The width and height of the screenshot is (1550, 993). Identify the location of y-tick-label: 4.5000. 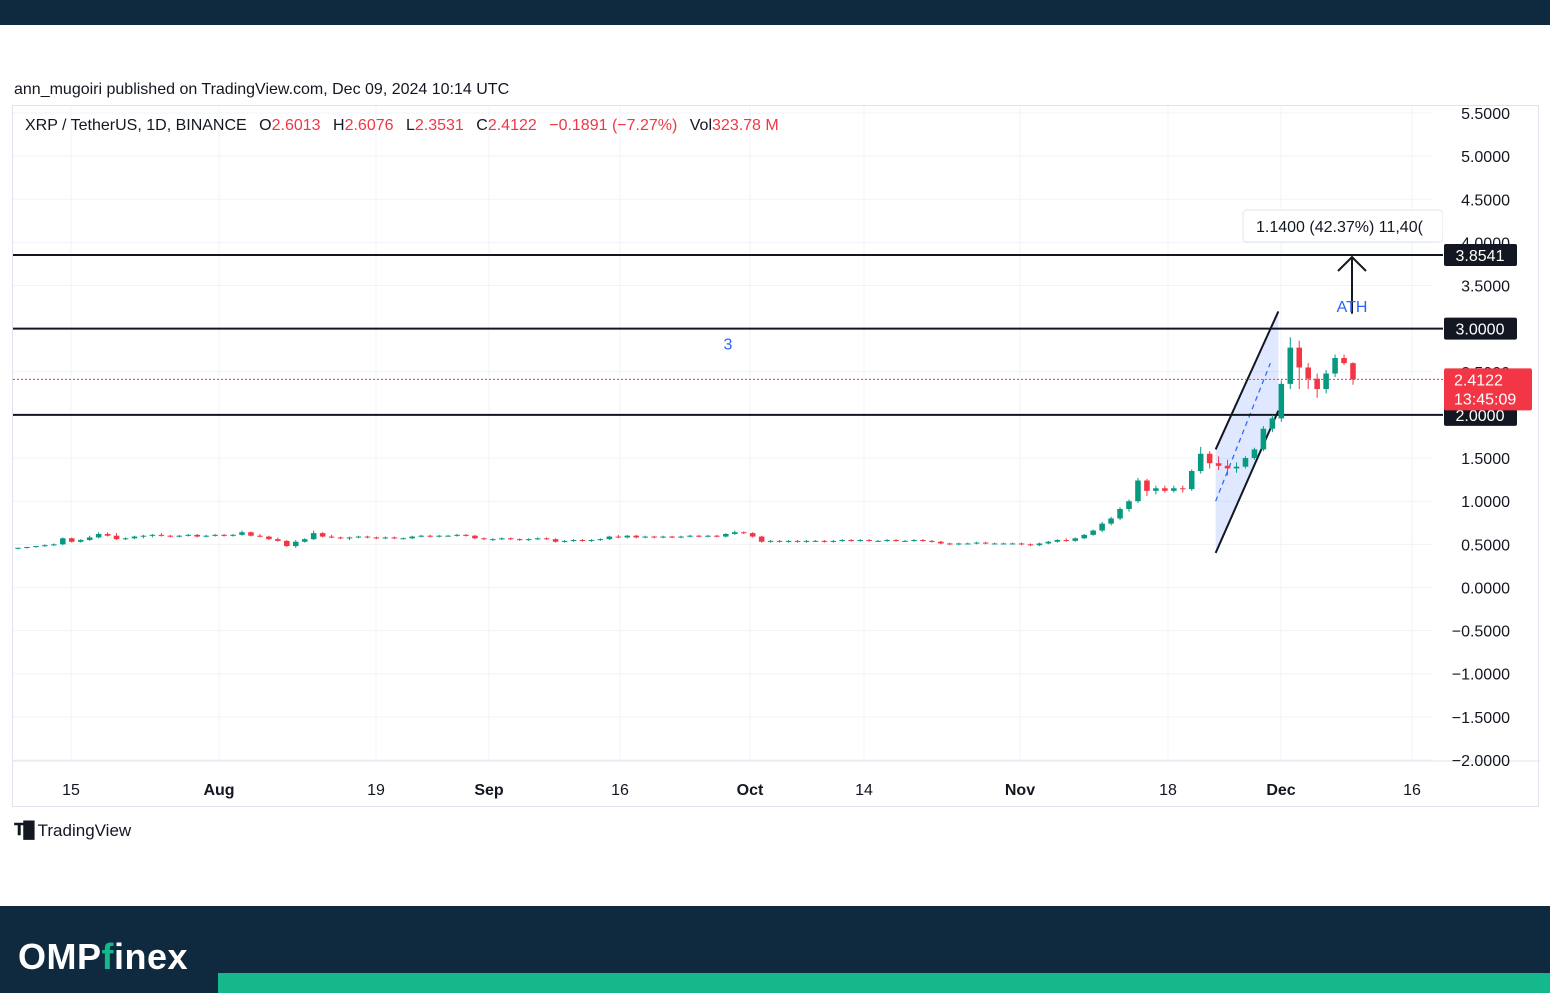
(1485, 200).